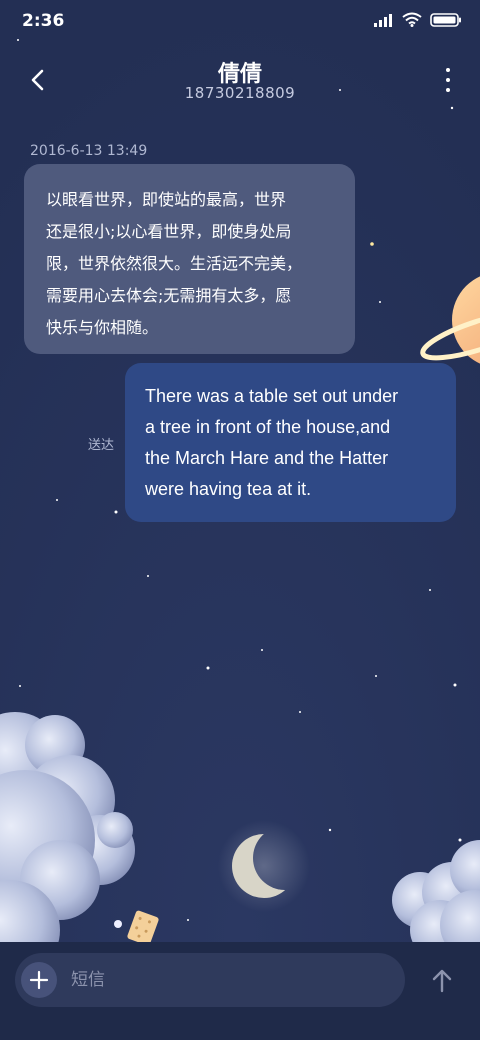  I want to click on composer-input-container, so click(210, 980).